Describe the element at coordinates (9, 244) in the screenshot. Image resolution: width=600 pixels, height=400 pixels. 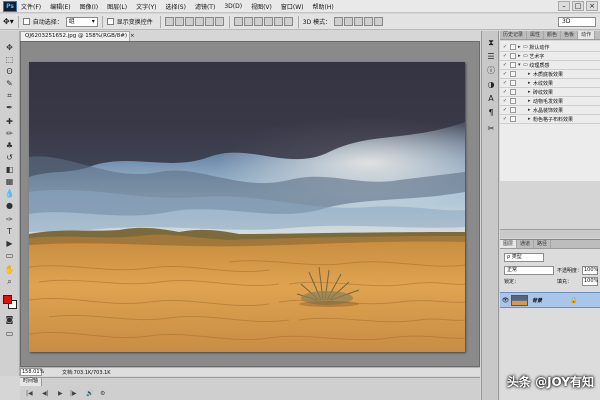
I see `path-select-icon: ▶` at that location.